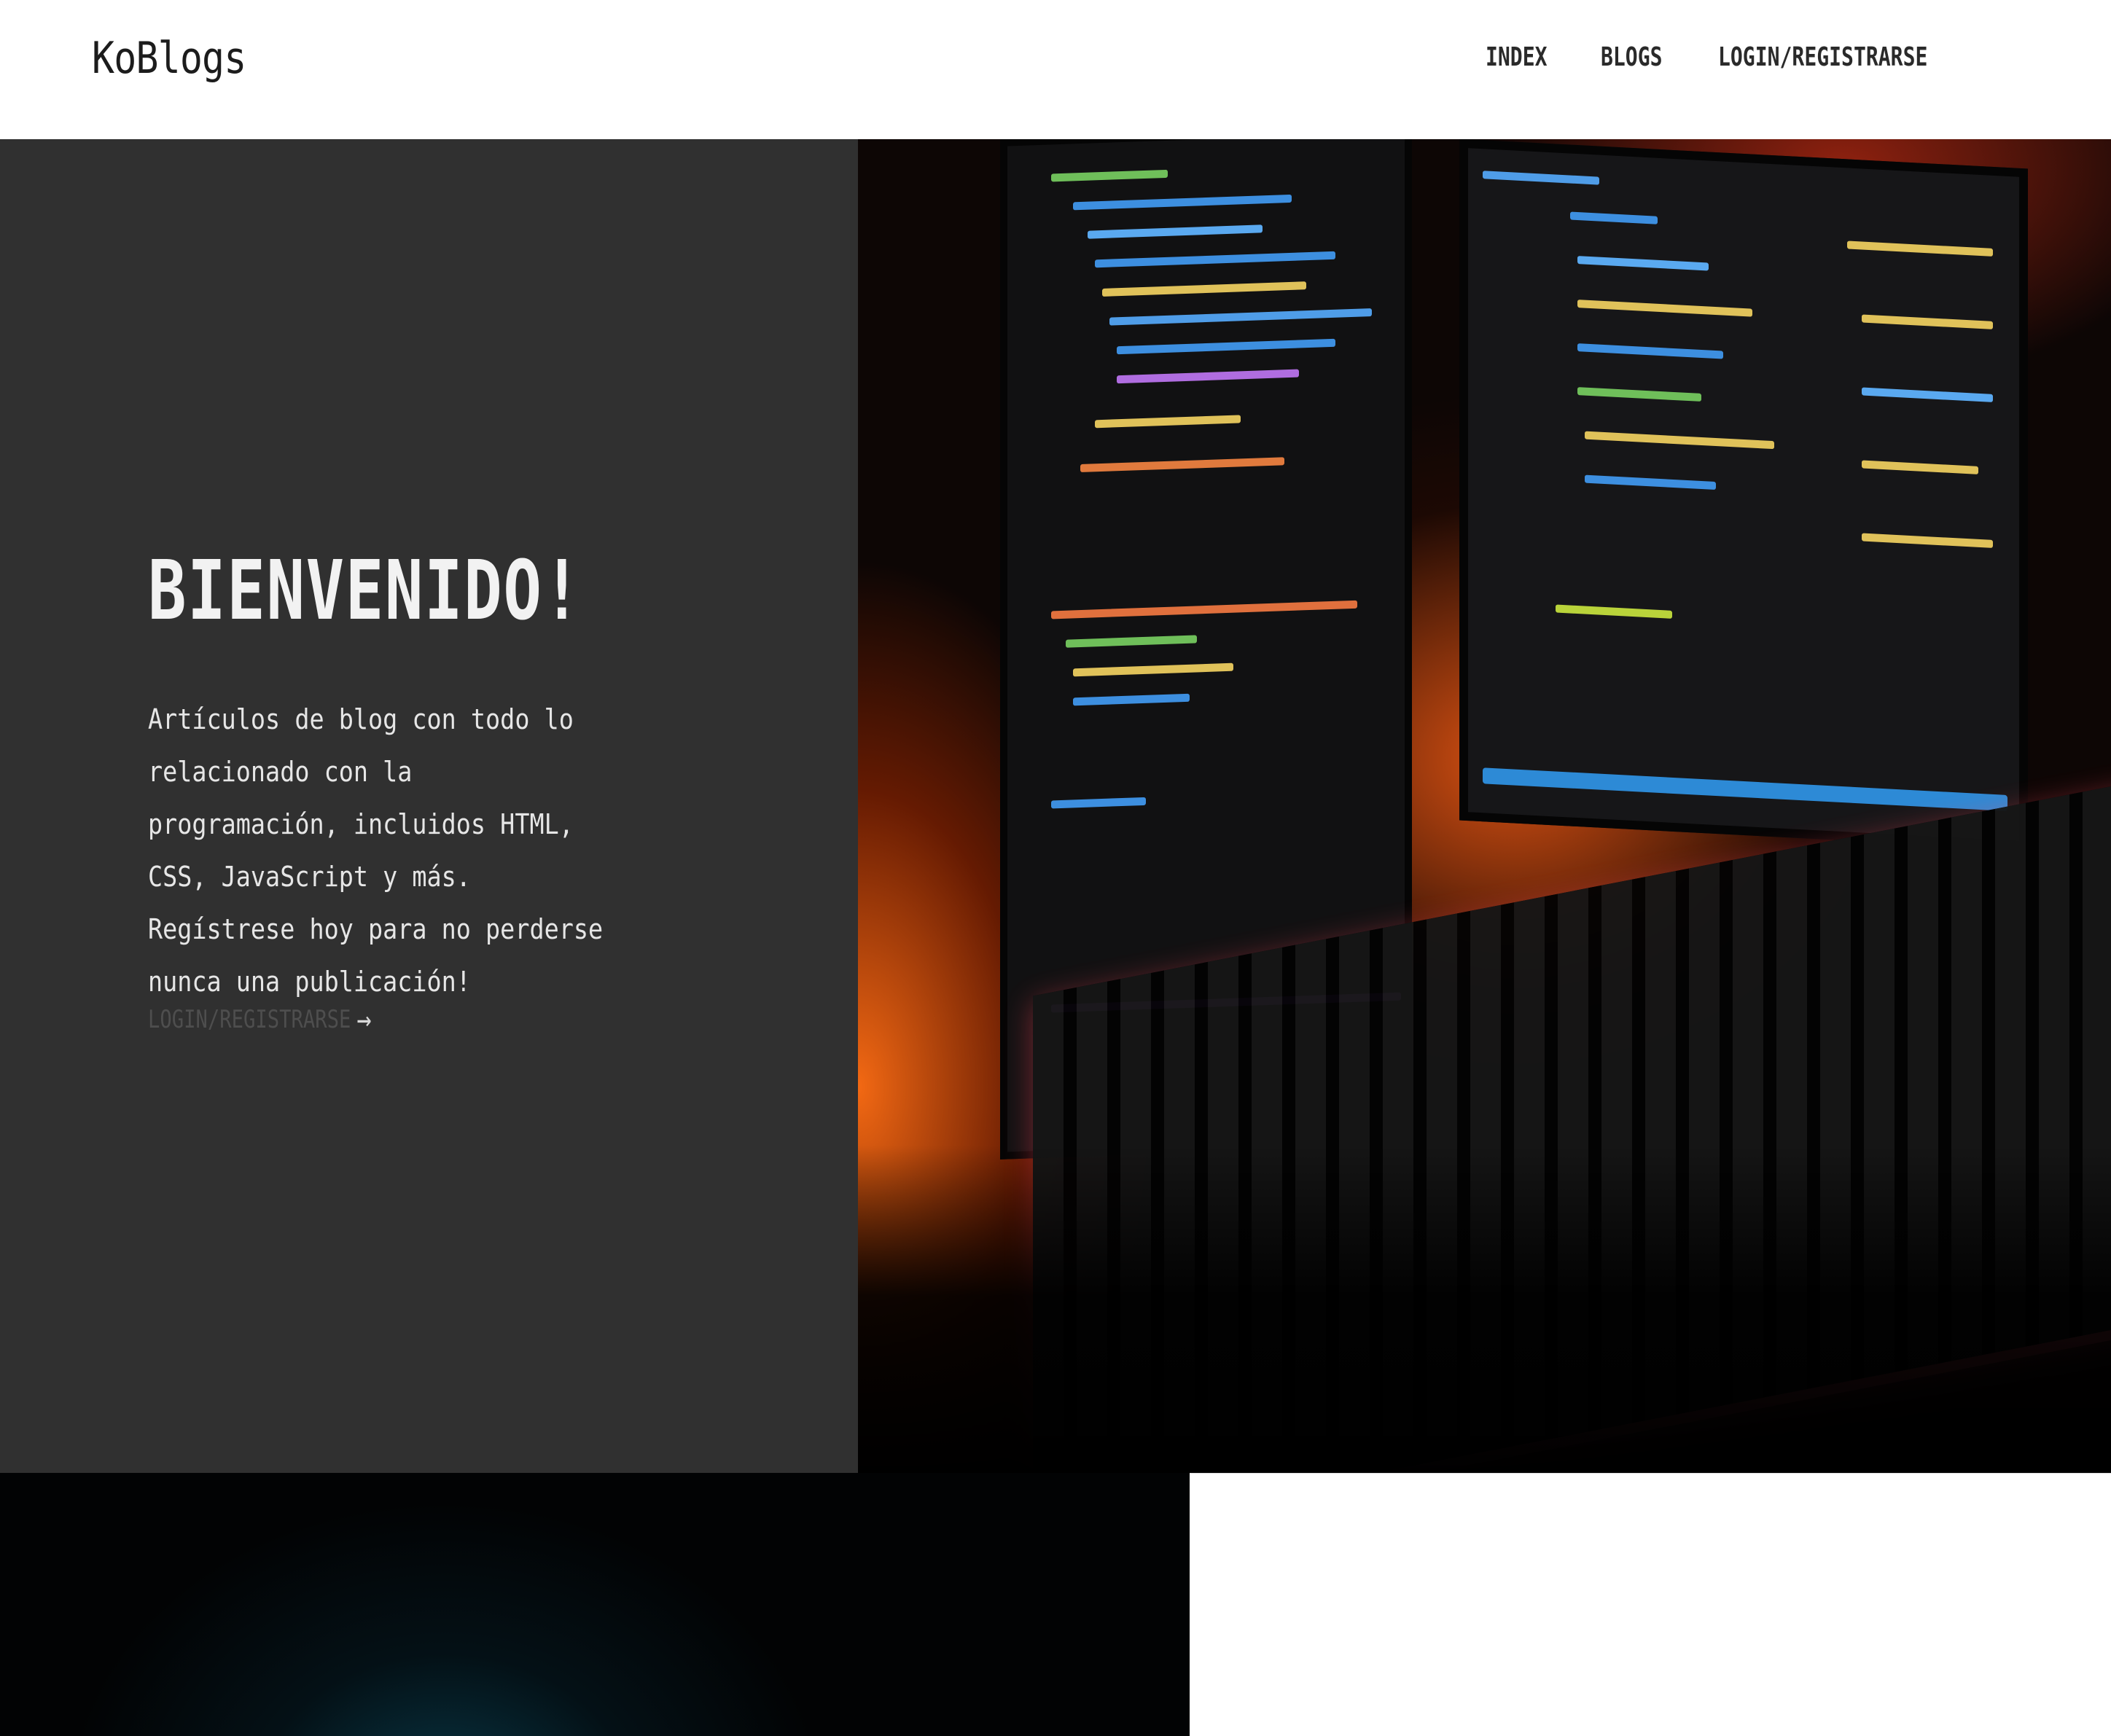  What do you see at coordinates (595, 1604) in the screenshot?
I see `bottom-dark-panel` at bounding box center [595, 1604].